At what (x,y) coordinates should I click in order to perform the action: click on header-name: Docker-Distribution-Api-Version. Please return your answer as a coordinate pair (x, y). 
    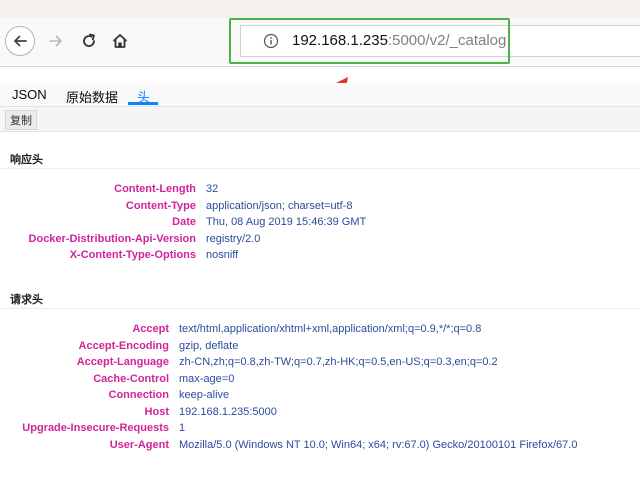
    Looking at the image, I should click on (112, 238).